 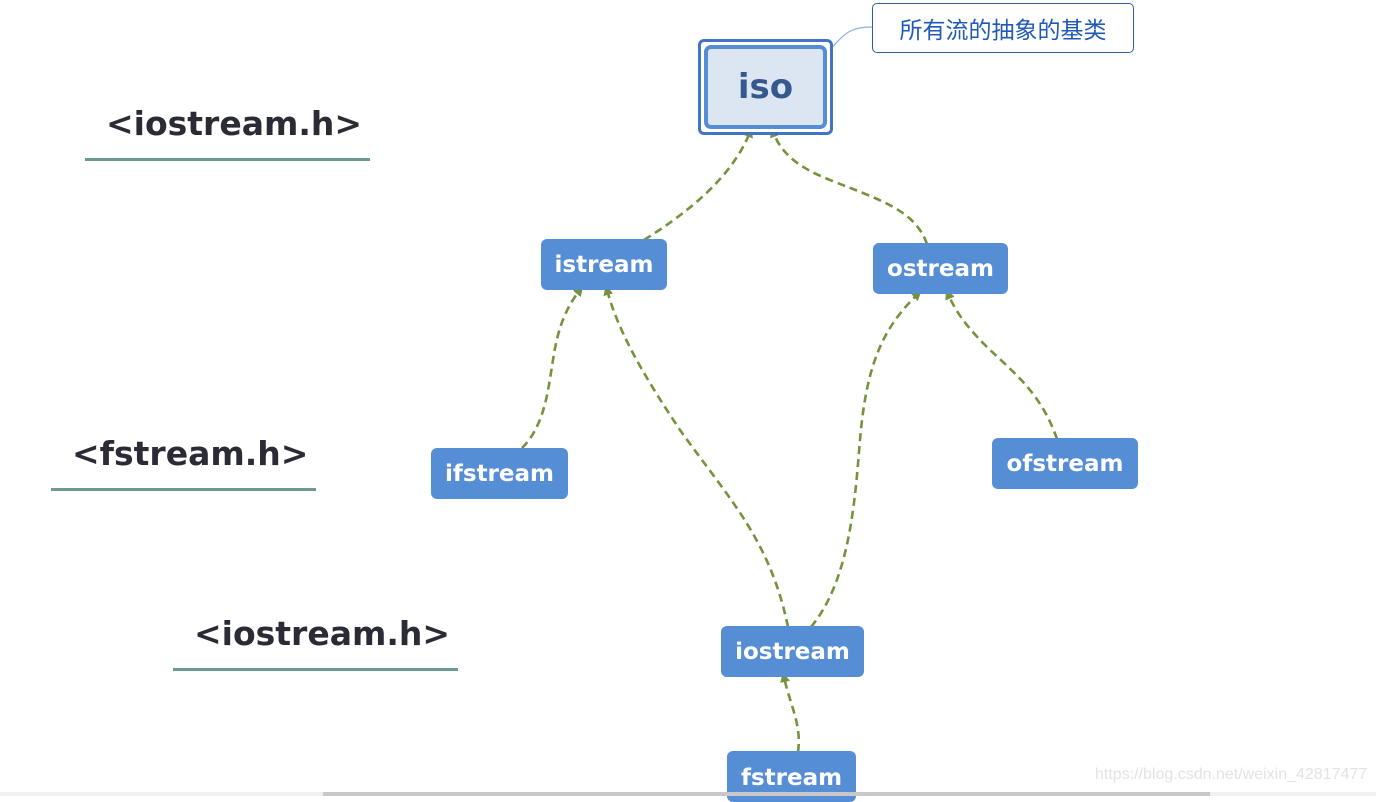 What do you see at coordinates (190, 453) in the screenshot?
I see `header-fstream: <fstream.h>` at bounding box center [190, 453].